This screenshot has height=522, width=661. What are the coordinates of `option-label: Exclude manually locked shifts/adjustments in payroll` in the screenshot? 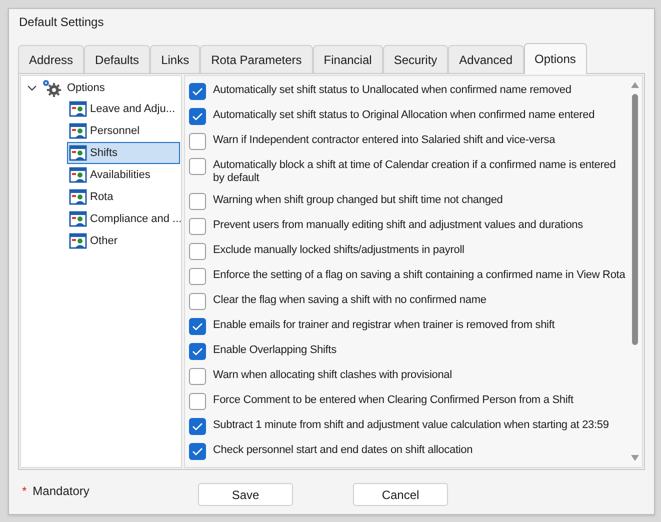 It's located at (338, 250).